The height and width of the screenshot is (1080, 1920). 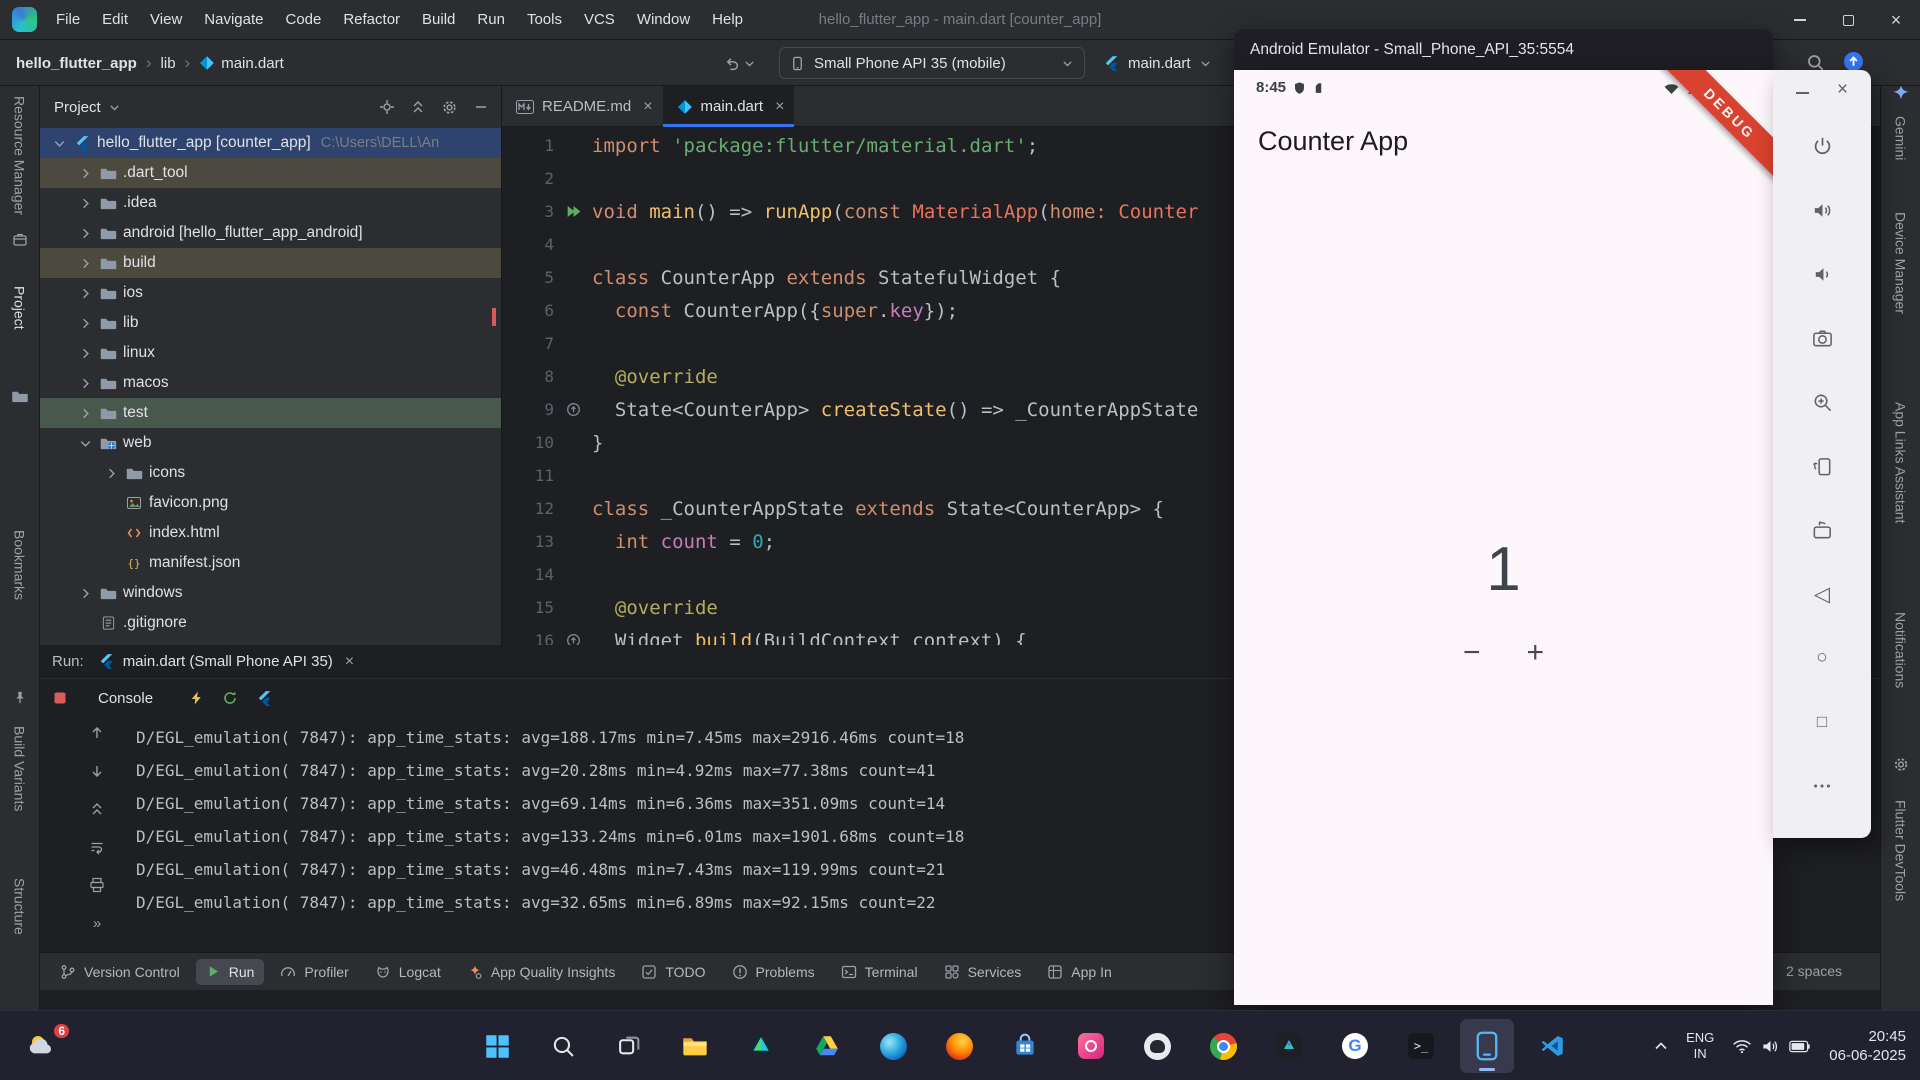 What do you see at coordinates (1157, 1046) in the screenshot?
I see `taskbar-github` at bounding box center [1157, 1046].